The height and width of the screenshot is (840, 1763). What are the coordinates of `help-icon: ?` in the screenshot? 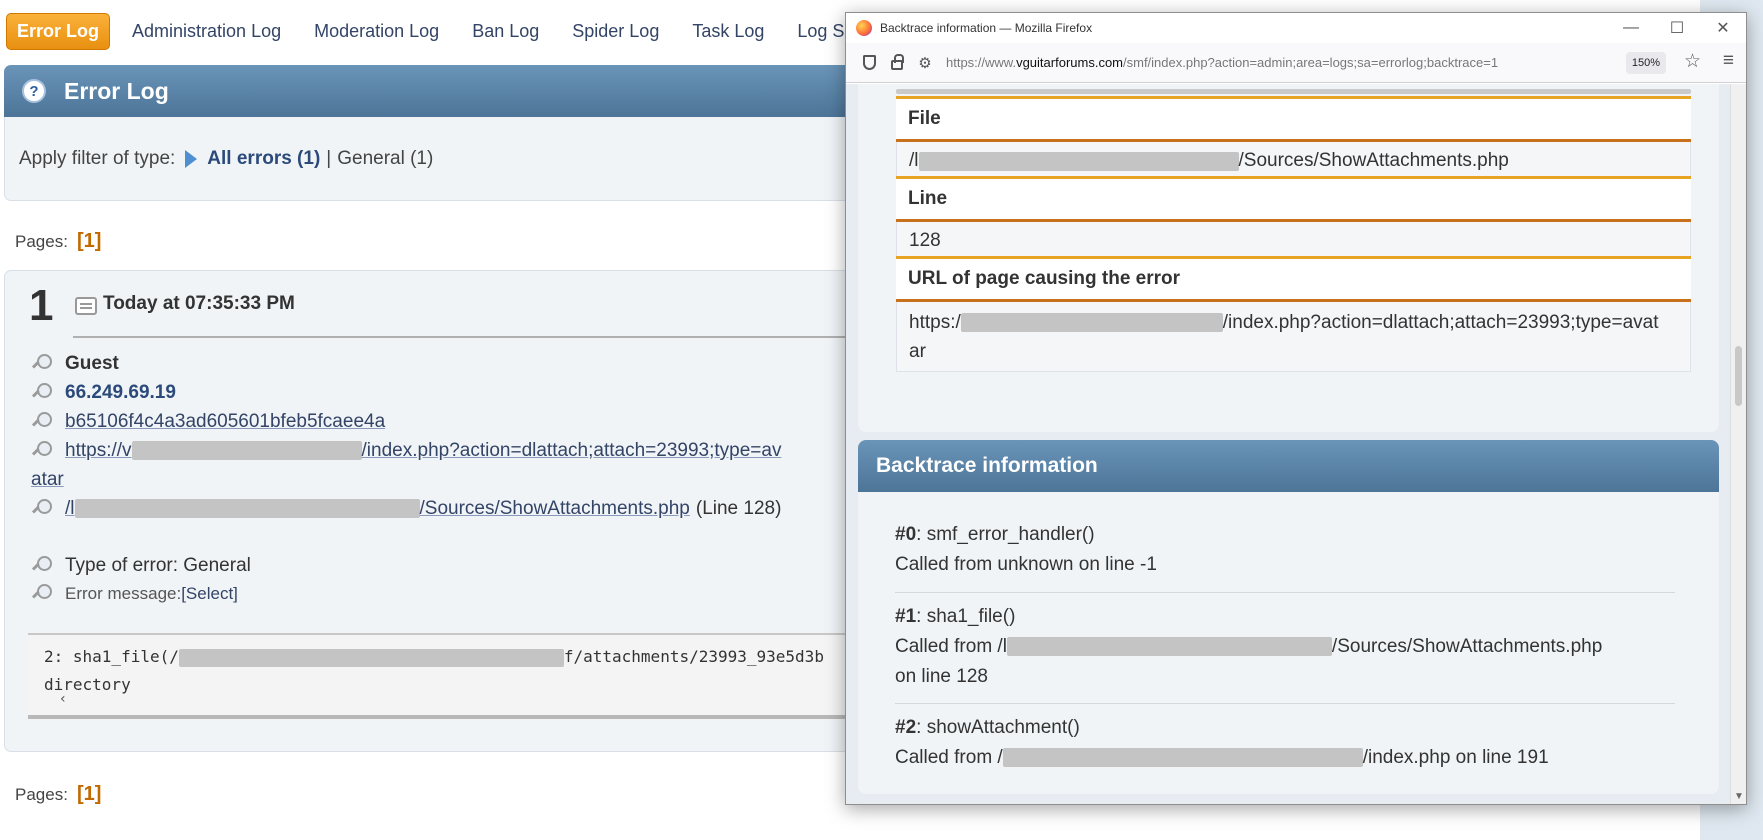 It's located at (34, 91).